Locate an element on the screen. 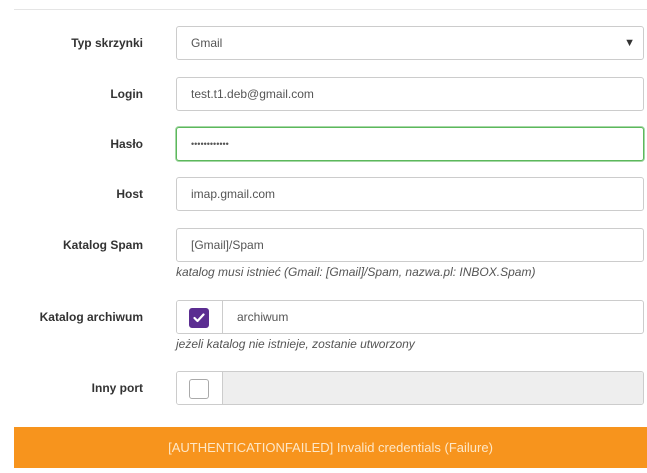 The height and width of the screenshot is (473, 647). row-mailbox-type: Typ skrzynki Gmail ▼ is located at coordinates (323, 43).